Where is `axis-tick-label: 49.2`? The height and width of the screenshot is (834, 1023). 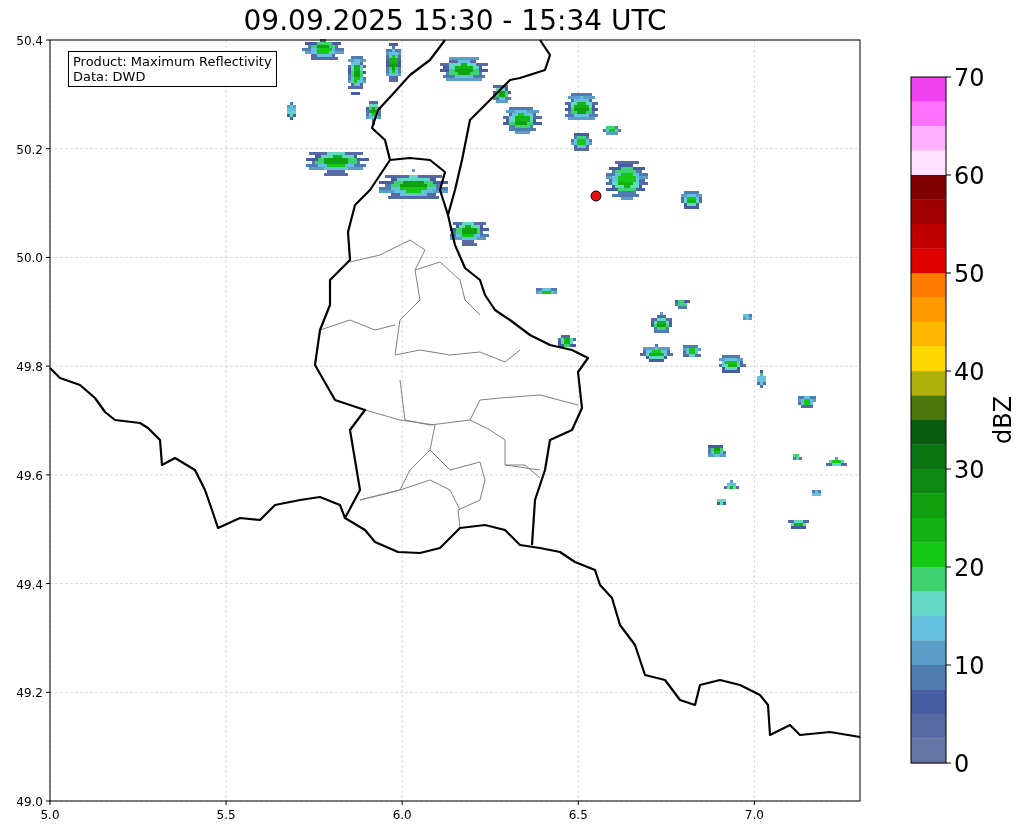 axis-tick-label: 49.2 is located at coordinates (29, 693).